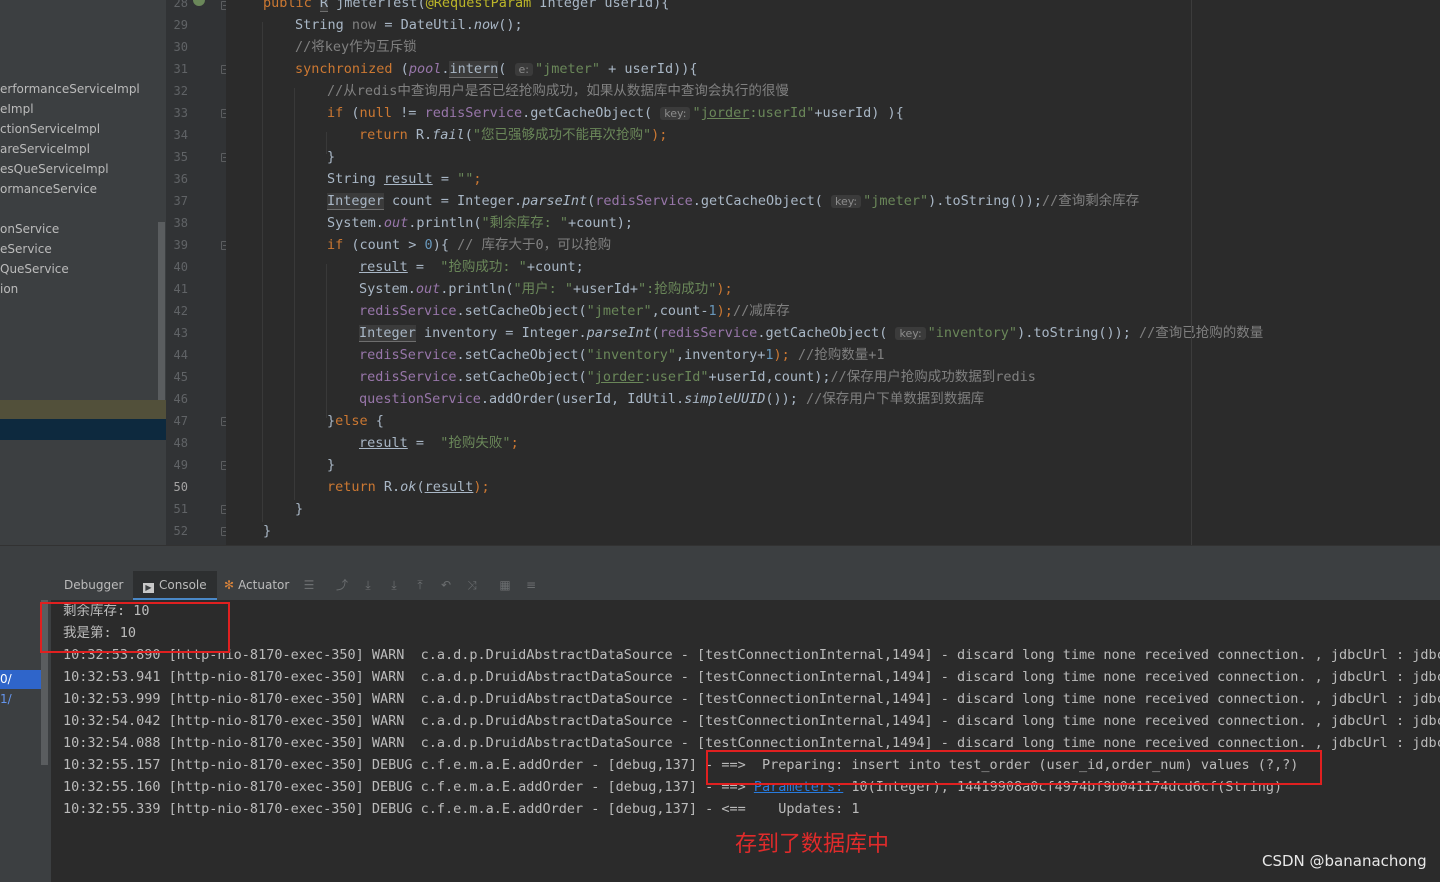 The image size is (1440, 882). I want to click on code-line-32: //从redis中查询用户是否已经抢购成功，如果从数据库中查询会执行的很慢, so click(558, 91).